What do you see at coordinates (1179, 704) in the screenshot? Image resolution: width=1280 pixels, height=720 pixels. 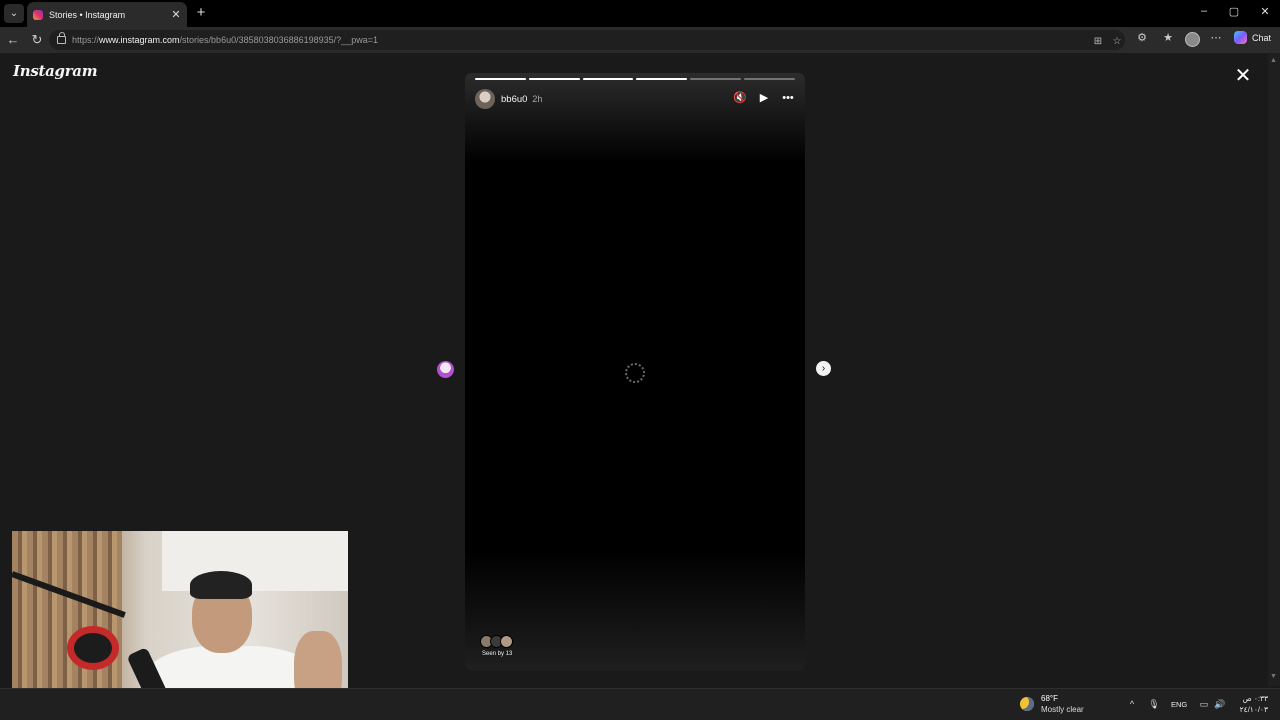 I see `input-language: ENG` at bounding box center [1179, 704].